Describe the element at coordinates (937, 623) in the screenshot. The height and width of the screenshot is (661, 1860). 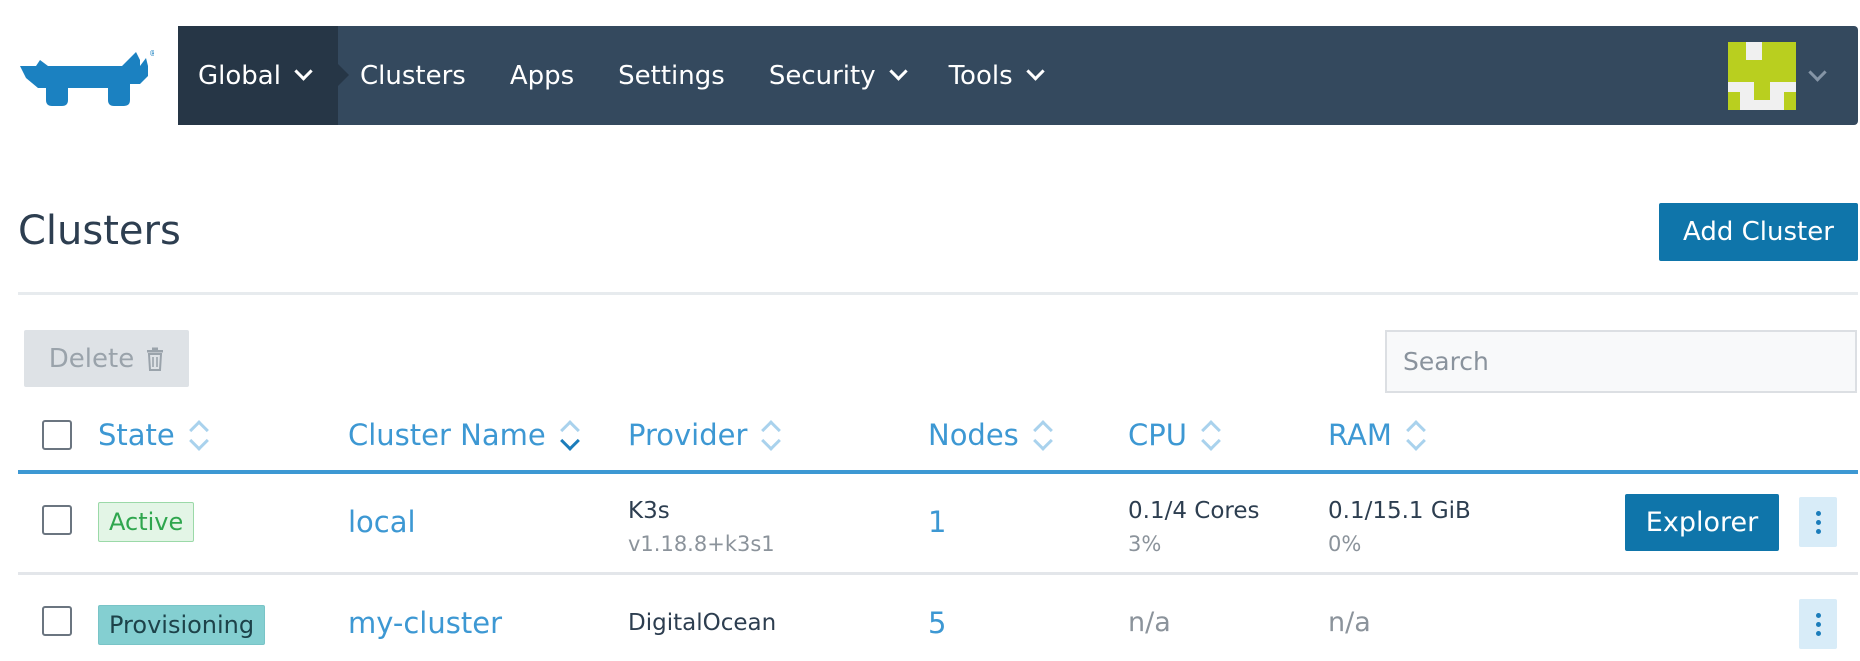
I see `nodes-count-link: 5` at that location.